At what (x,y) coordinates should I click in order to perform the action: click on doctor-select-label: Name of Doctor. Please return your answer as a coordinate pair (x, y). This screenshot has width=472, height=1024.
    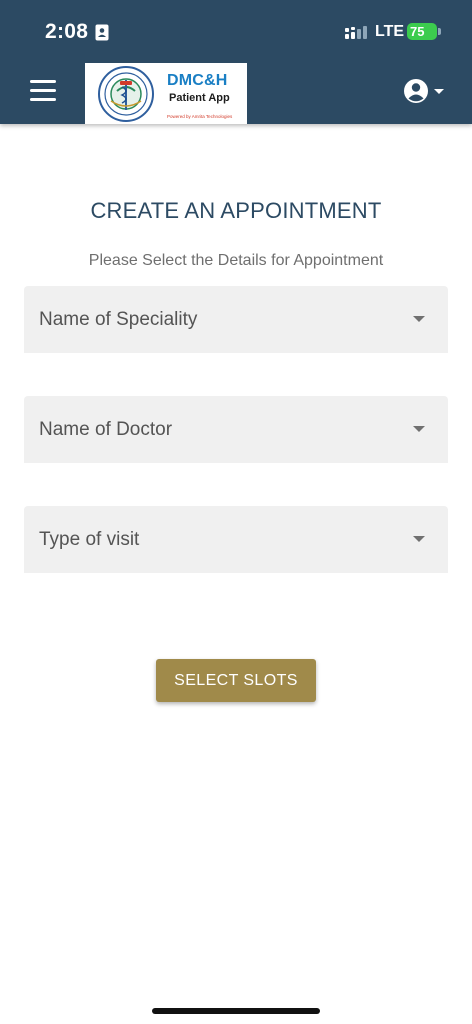
    Looking at the image, I should click on (106, 429).